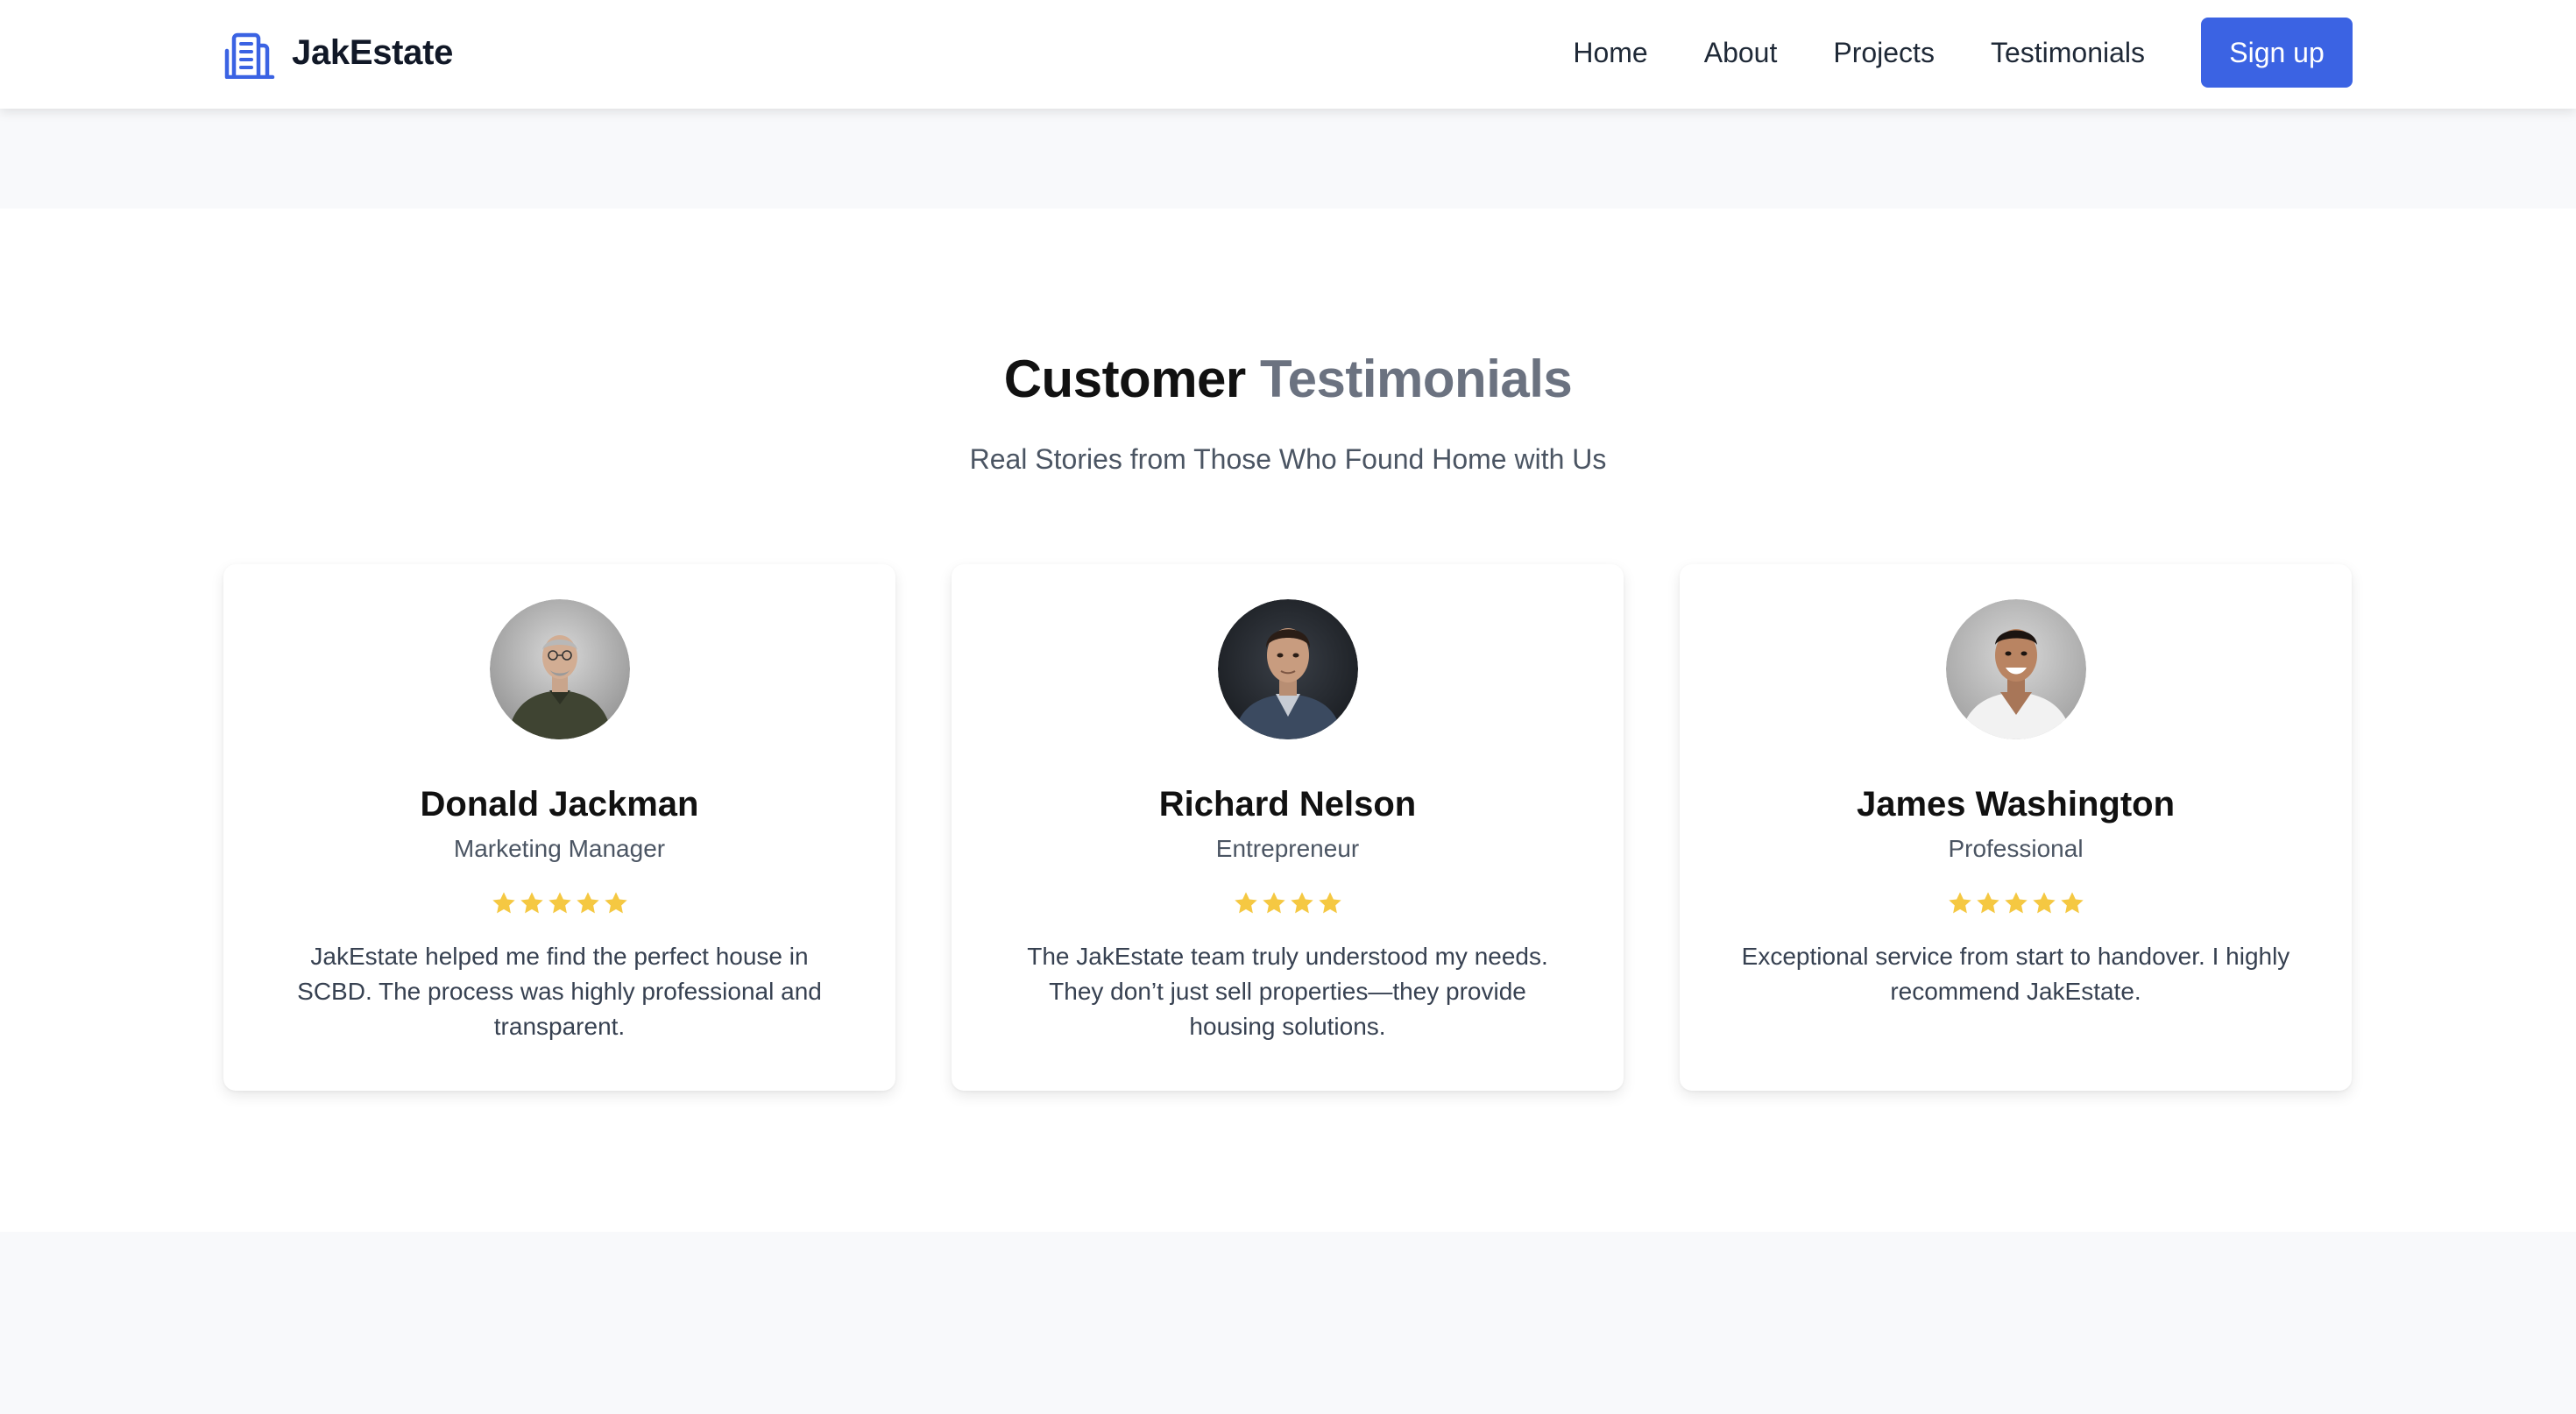  What do you see at coordinates (2068, 53) in the screenshot?
I see `nav-link-testimonials: Testimonials` at bounding box center [2068, 53].